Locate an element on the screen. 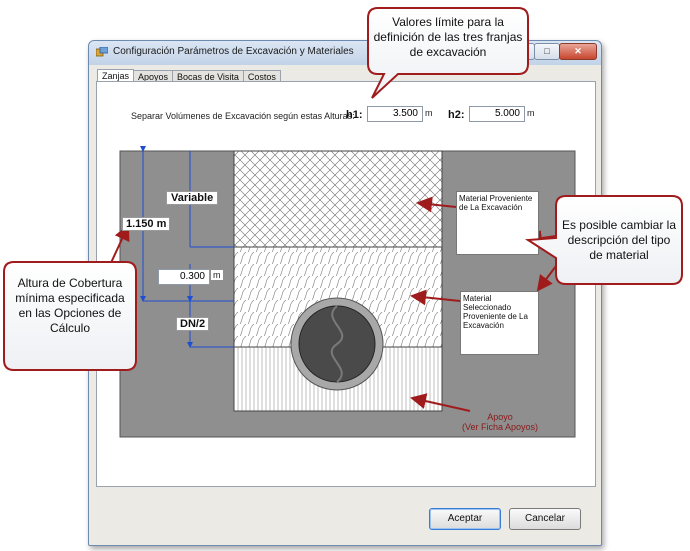 The width and height of the screenshot is (690, 551). offset-unit: m is located at coordinates (217, 275).